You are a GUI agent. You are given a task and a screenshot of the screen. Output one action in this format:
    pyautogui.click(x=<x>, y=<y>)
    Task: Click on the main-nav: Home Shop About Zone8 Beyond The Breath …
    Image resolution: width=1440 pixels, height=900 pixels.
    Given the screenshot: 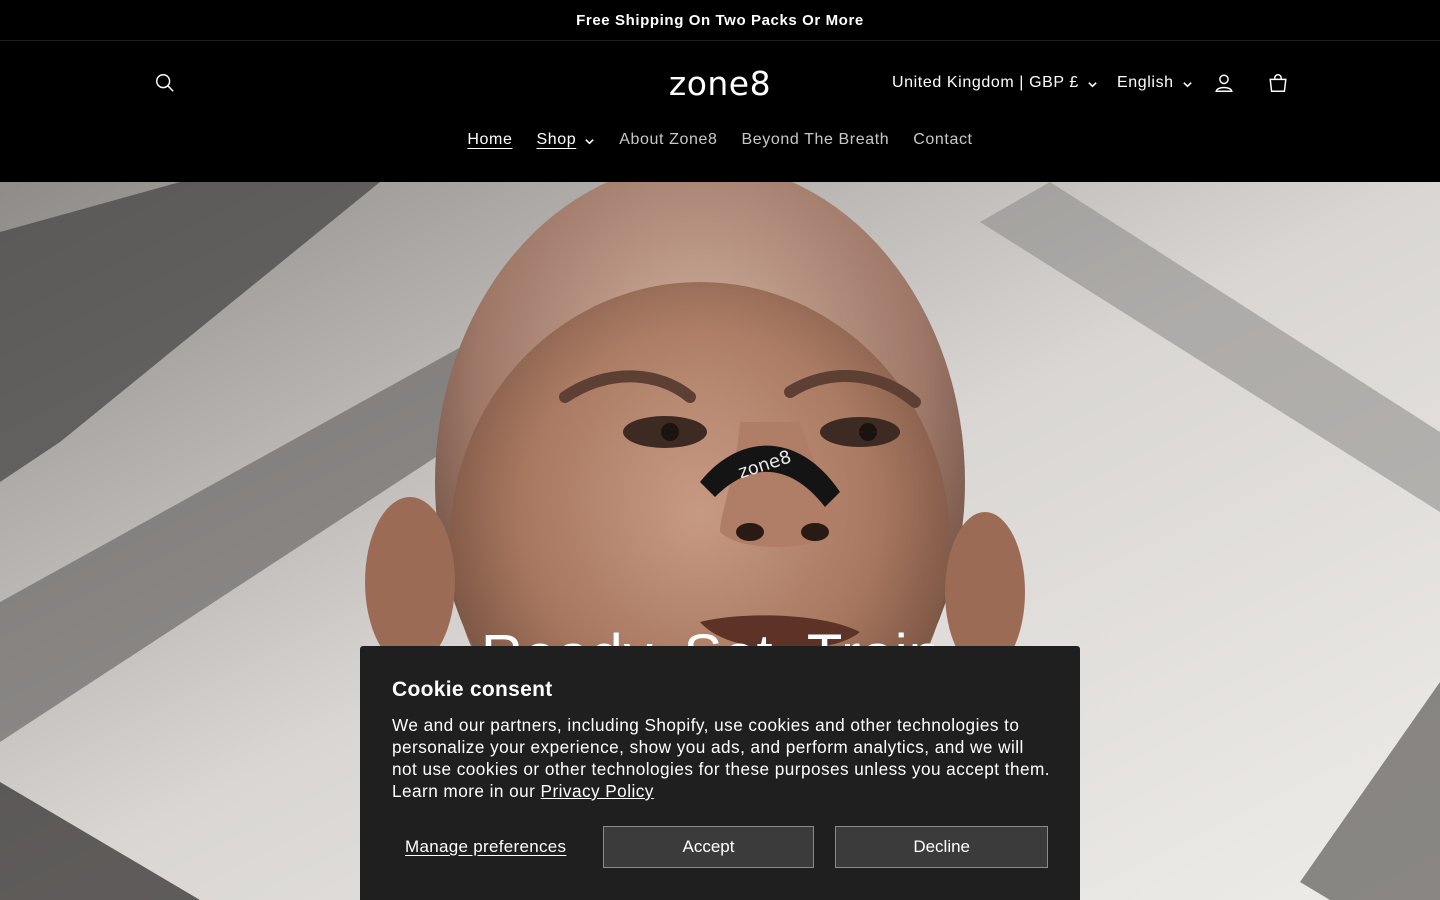 What is the action you would take?
    pyautogui.click(x=720, y=140)
    